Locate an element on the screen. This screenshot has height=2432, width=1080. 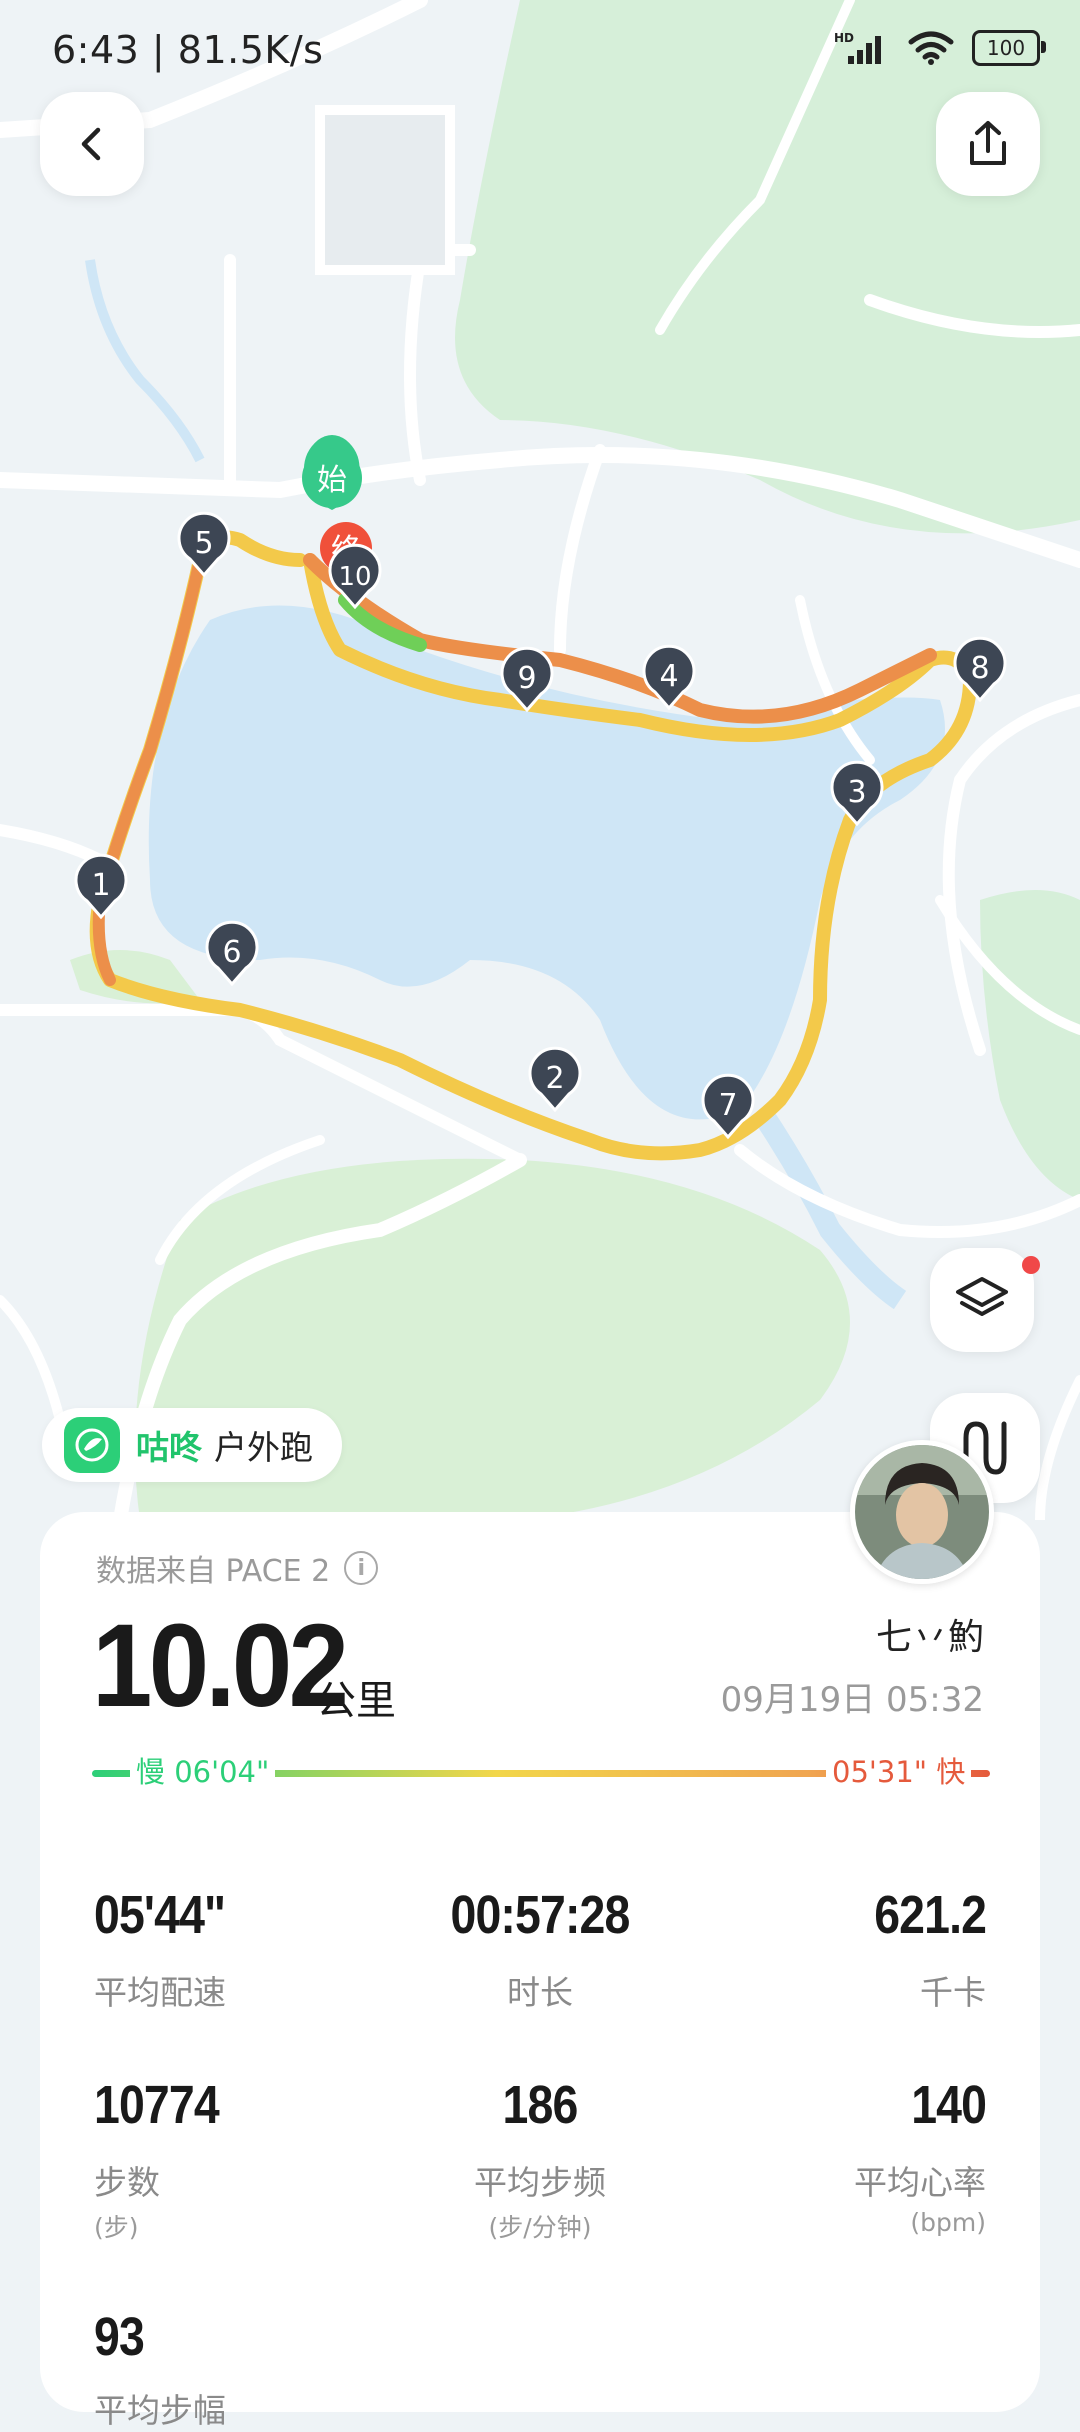
cadence-label: 平均步频 is located at coordinates (540, 2182).